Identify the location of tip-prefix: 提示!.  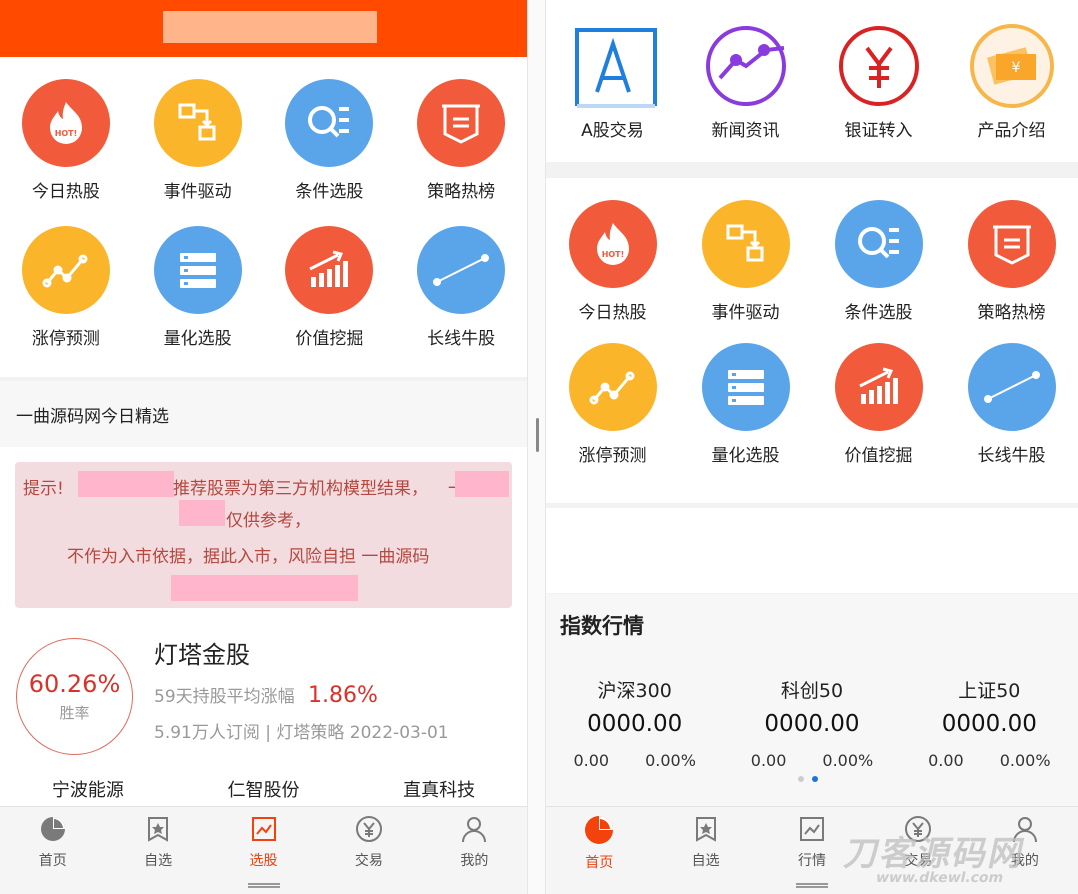
(43, 489).